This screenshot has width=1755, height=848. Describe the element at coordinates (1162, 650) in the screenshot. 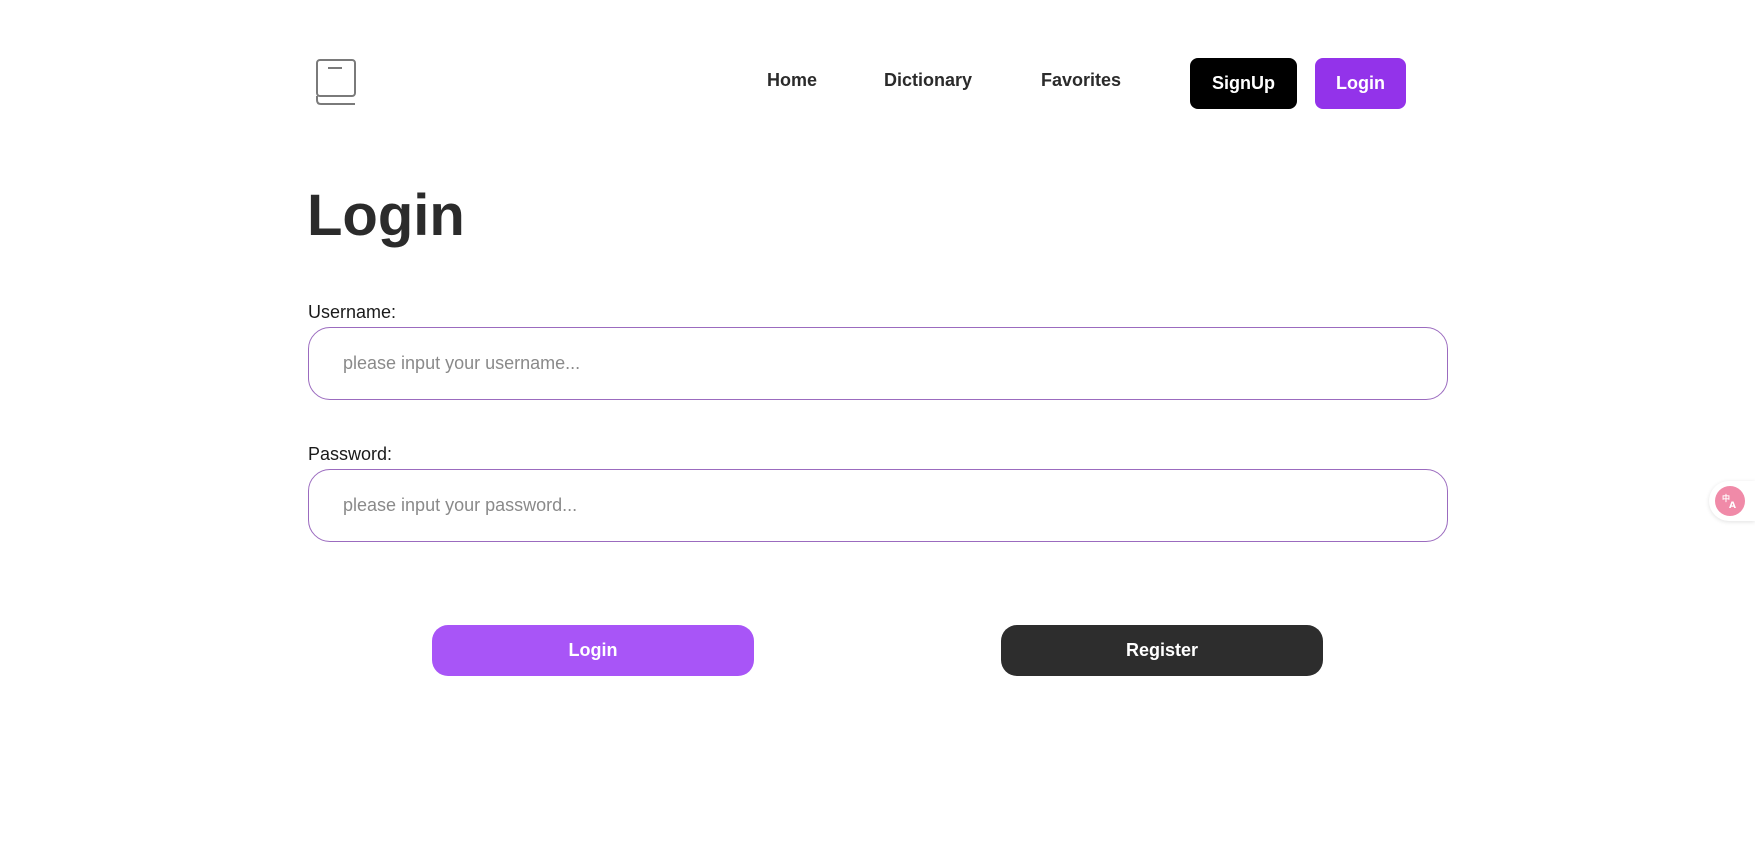

I see `register-button: Register` at that location.